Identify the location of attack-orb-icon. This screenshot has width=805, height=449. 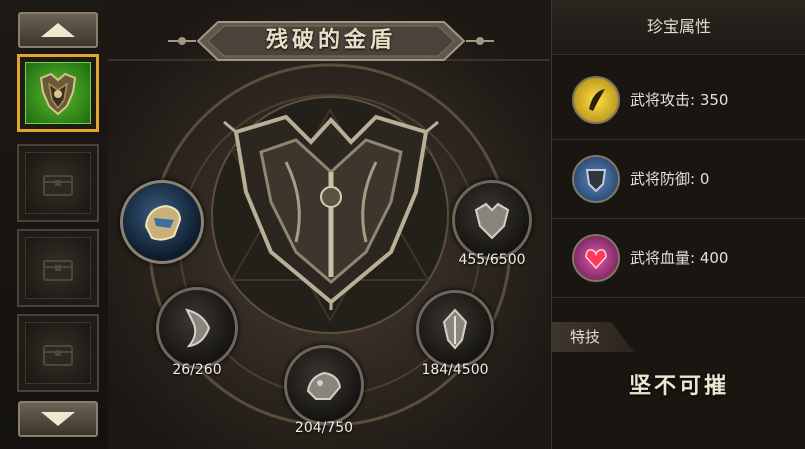
(596, 100).